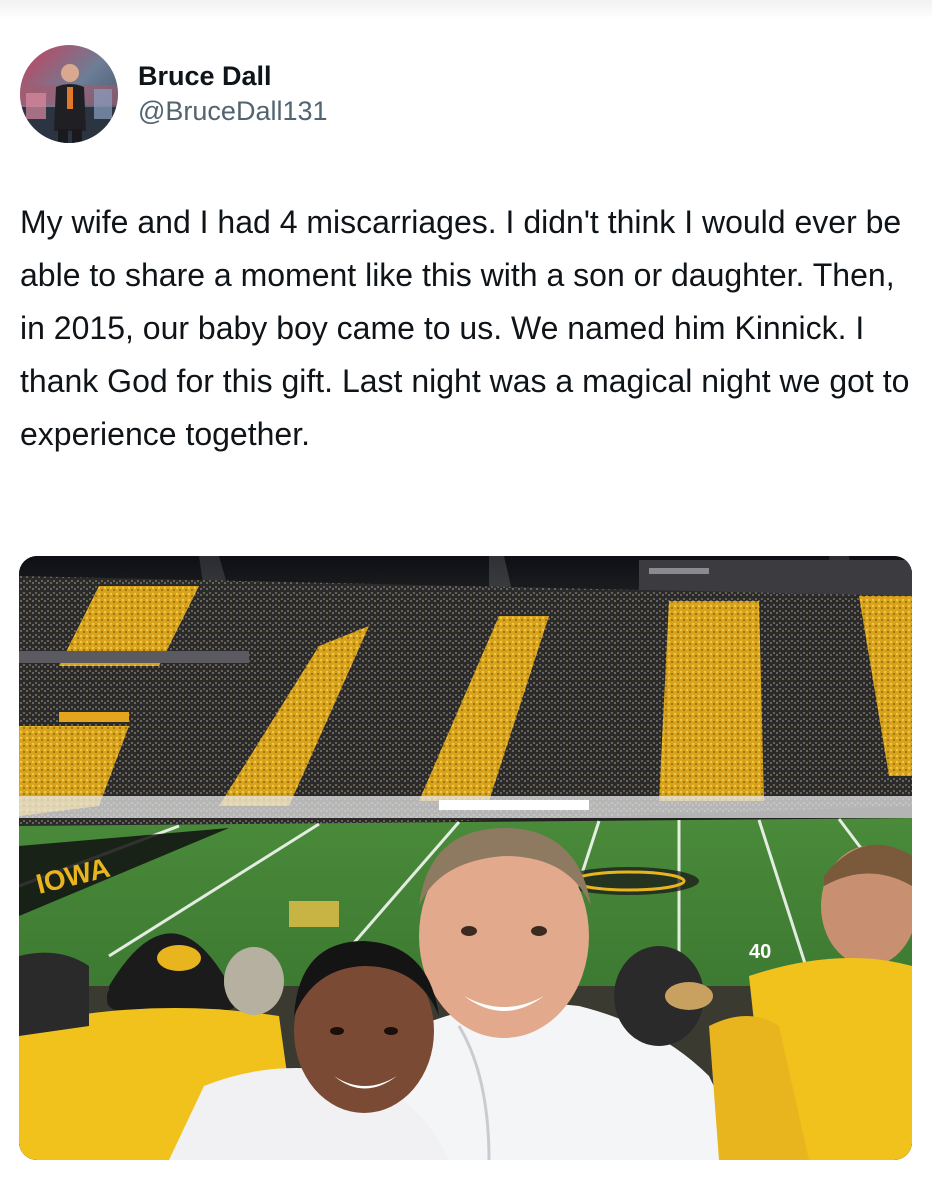 This screenshot has width=932, height=1200. I want to click on author-names: Bruce Dall @BruceDall131, so click(233, 94).